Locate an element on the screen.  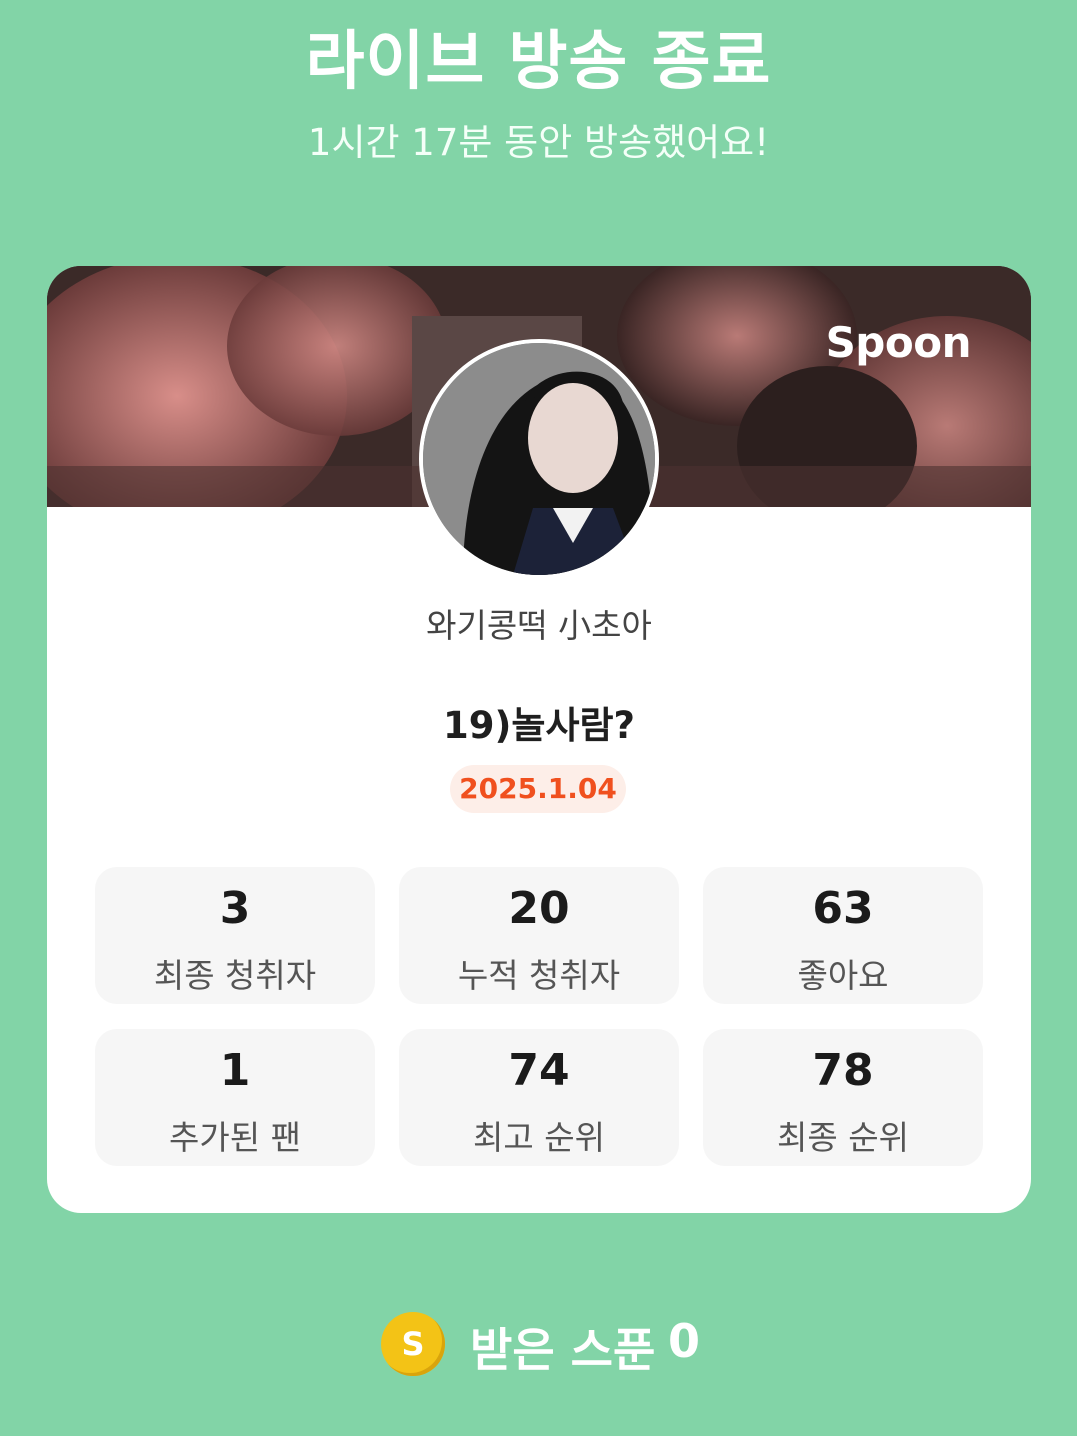
broadcast-title: 19)놀사람? is located at coordinates (539, 725).